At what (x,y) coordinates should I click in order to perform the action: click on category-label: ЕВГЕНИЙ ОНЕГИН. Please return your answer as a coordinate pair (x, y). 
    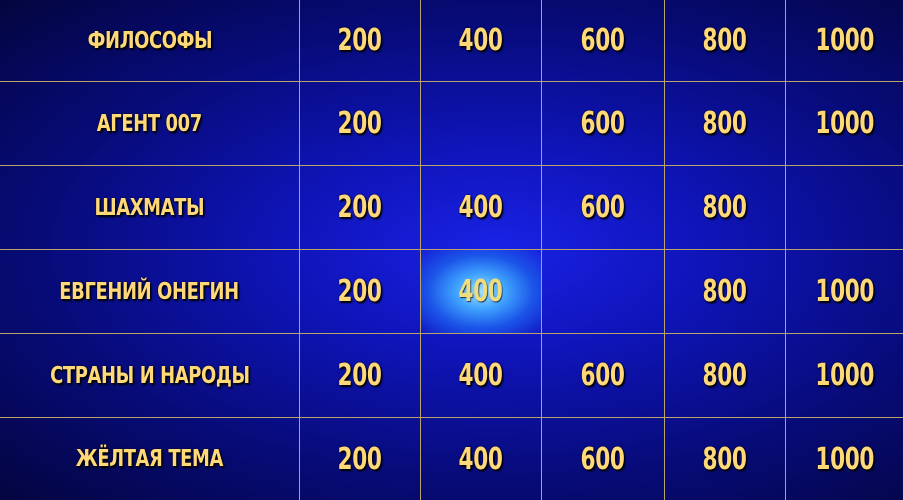
    Looking at the image, I should click on (149, 291).